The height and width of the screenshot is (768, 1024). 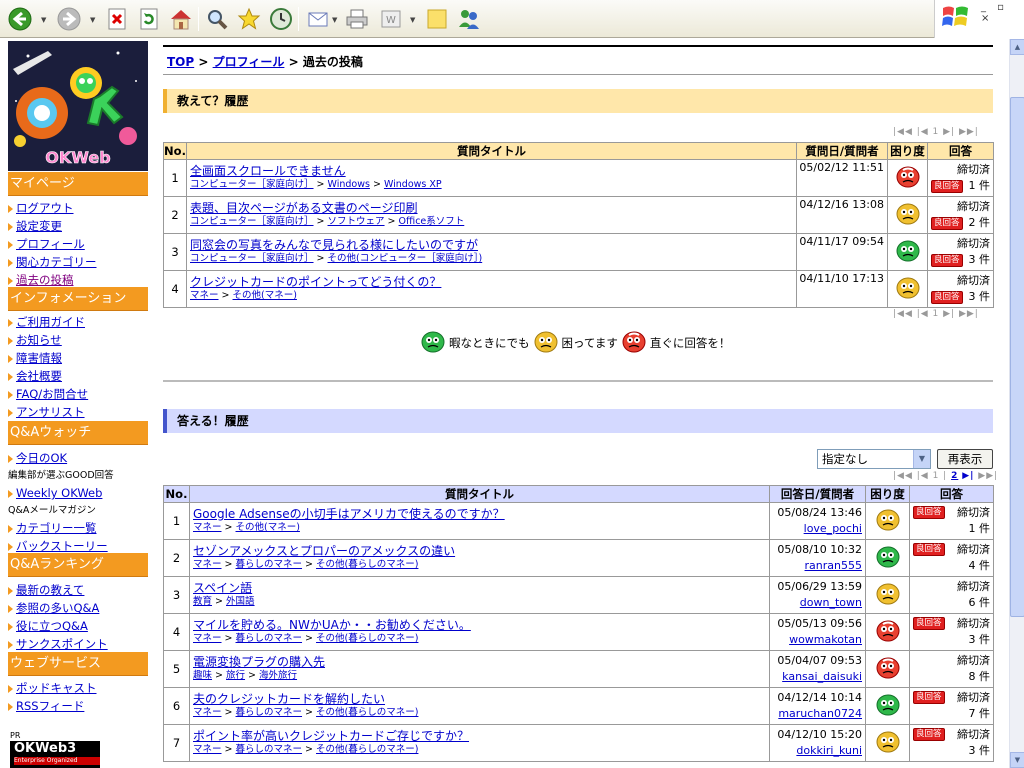 I want to click on sidebar-item-podcast: ポッドキャスト, so click(x=78, y=688).